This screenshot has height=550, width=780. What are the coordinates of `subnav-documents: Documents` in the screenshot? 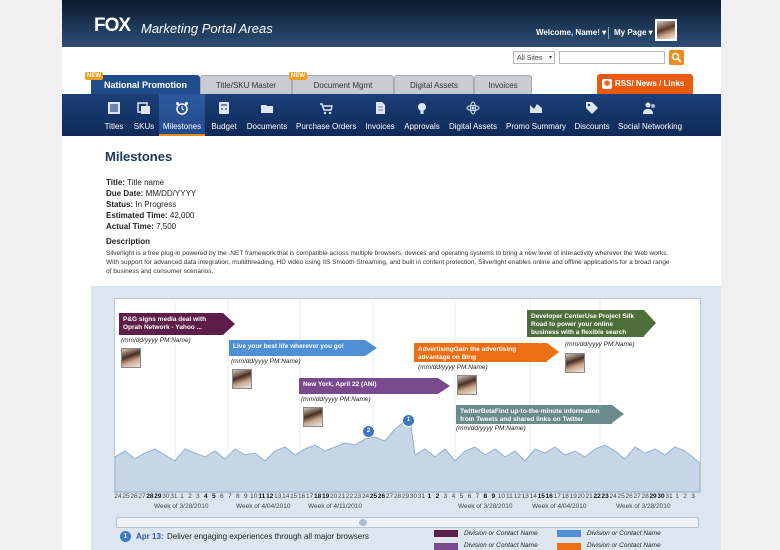 It's located at (267, 115).